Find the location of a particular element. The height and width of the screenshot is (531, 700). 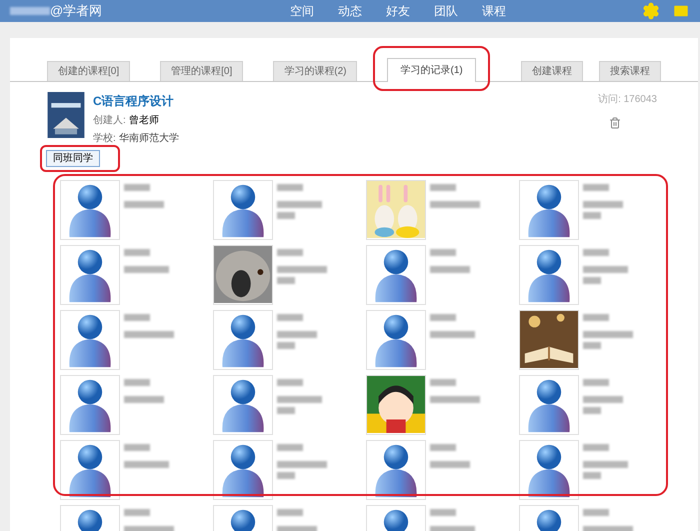

classmates-button: 同班同学 is located at coordinates (73, 158).